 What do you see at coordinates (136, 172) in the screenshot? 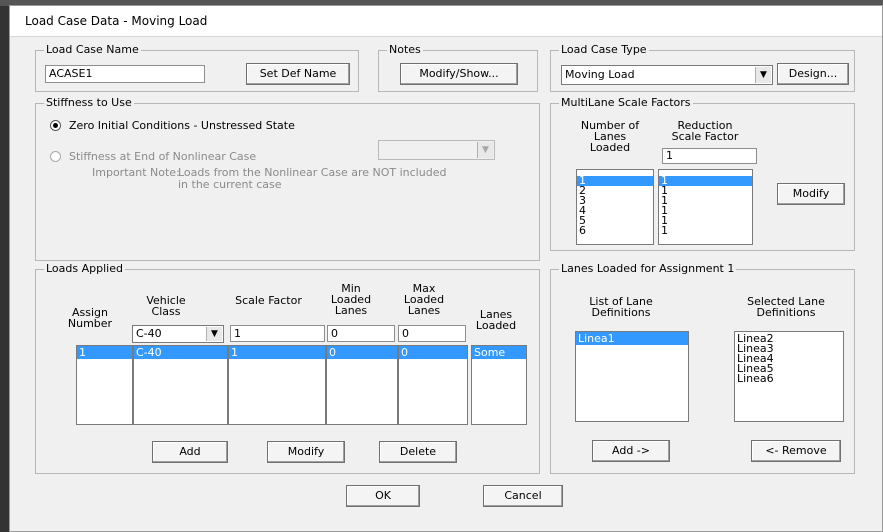
I see `important-note-label: Important Note:` at bounding box center [136, 172].